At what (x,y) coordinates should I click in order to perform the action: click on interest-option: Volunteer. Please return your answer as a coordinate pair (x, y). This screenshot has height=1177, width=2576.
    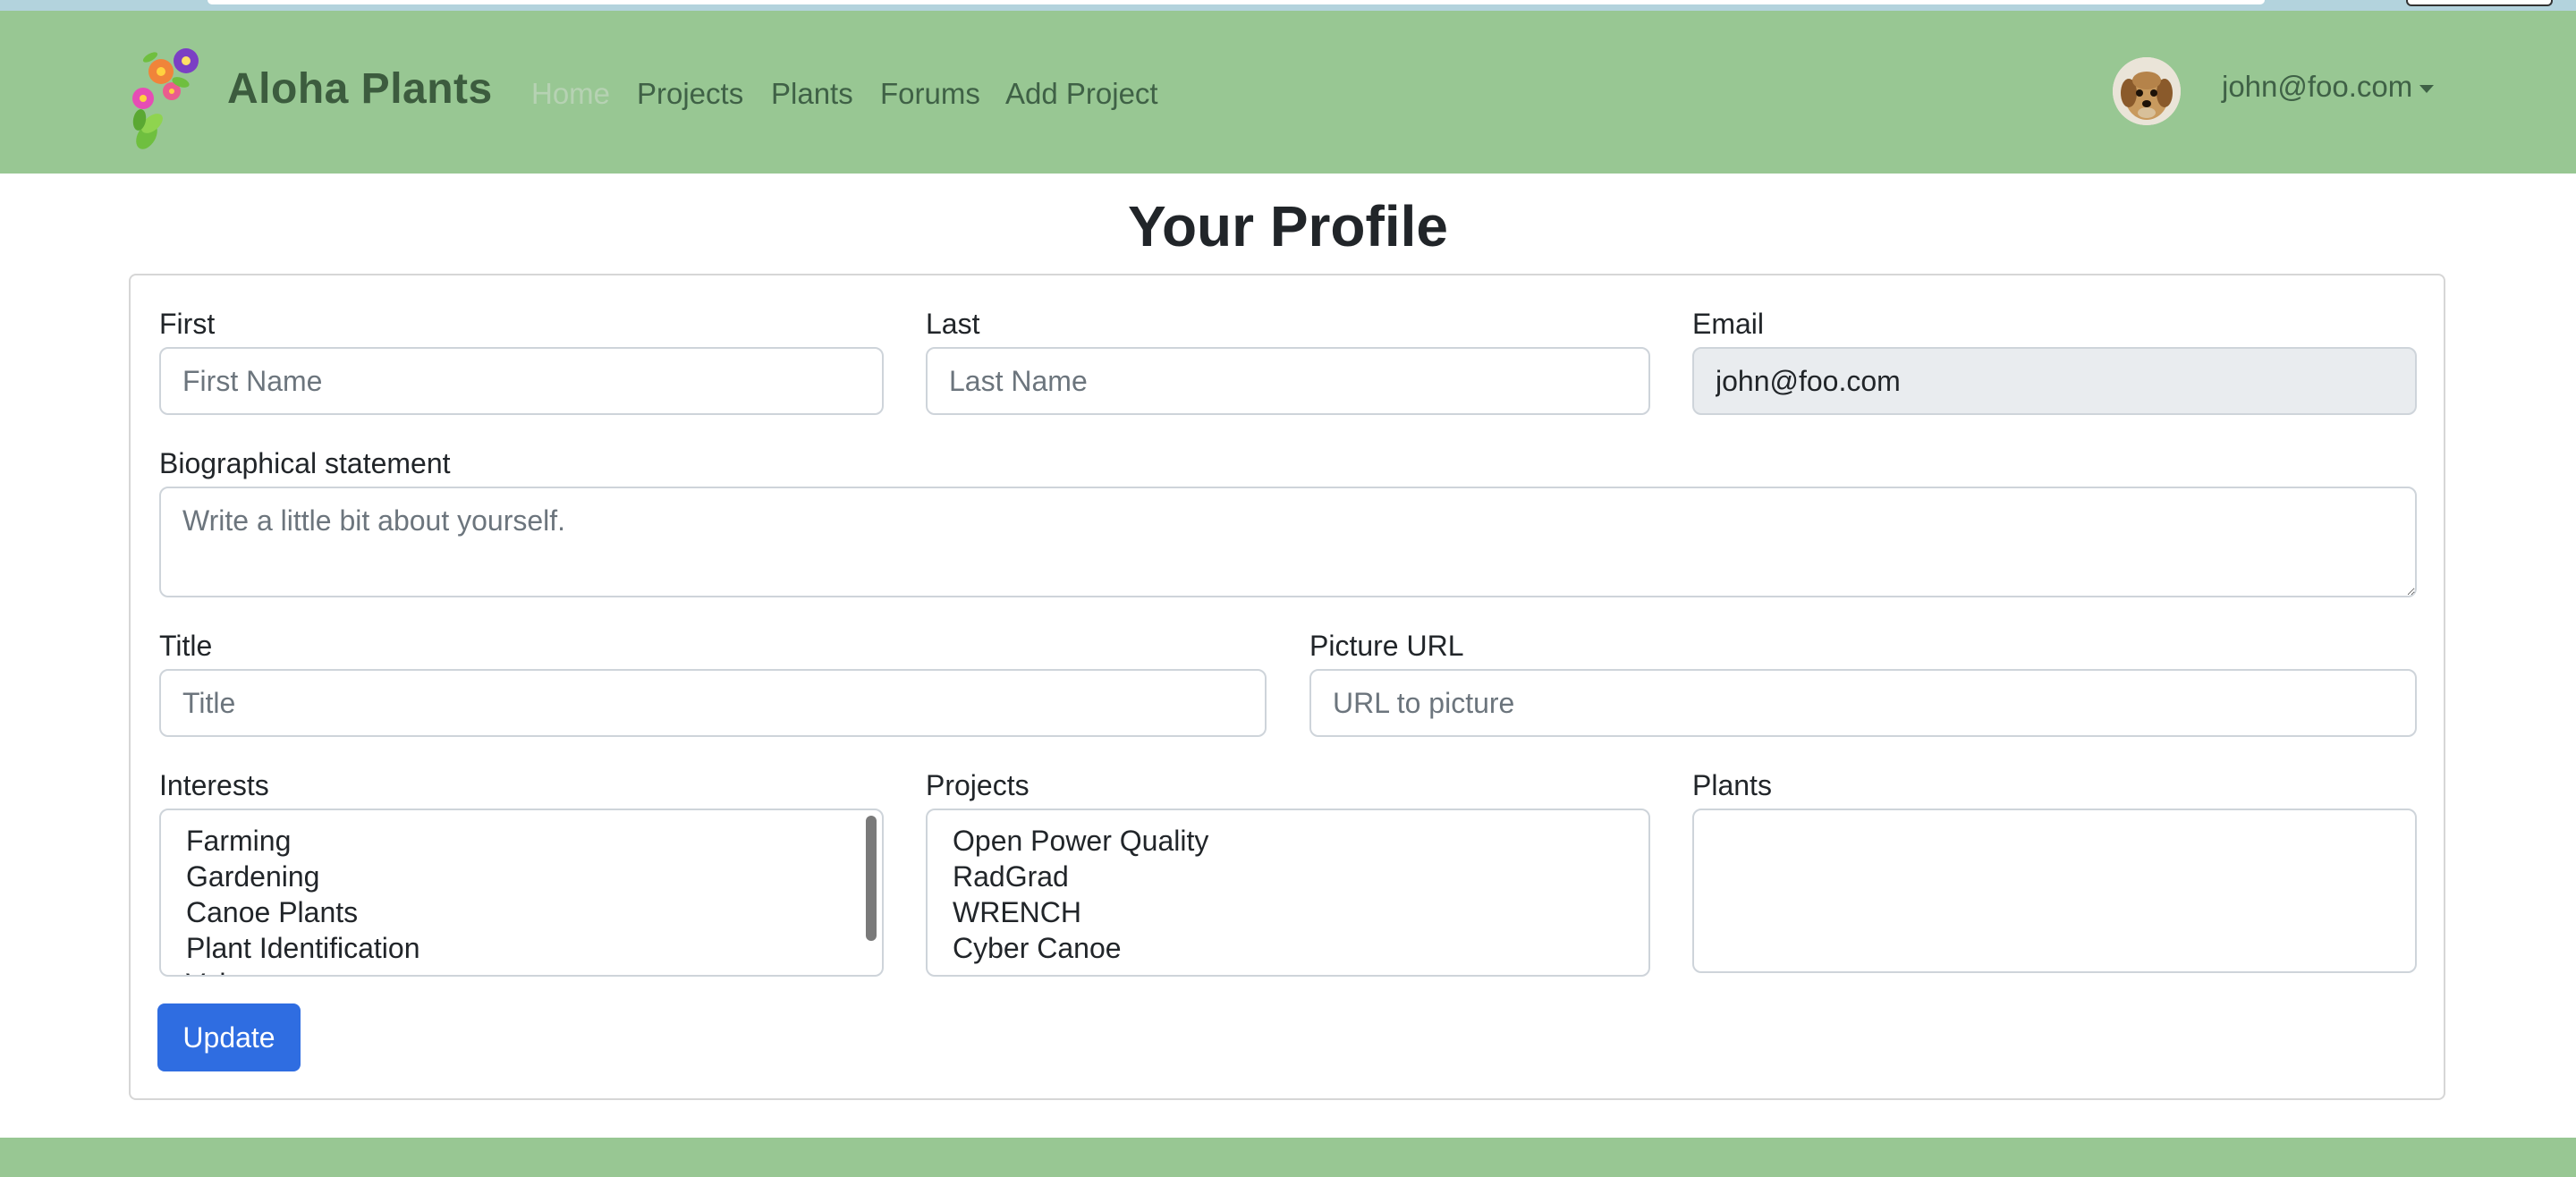
    Looking at the image, I should click on (521, 970).